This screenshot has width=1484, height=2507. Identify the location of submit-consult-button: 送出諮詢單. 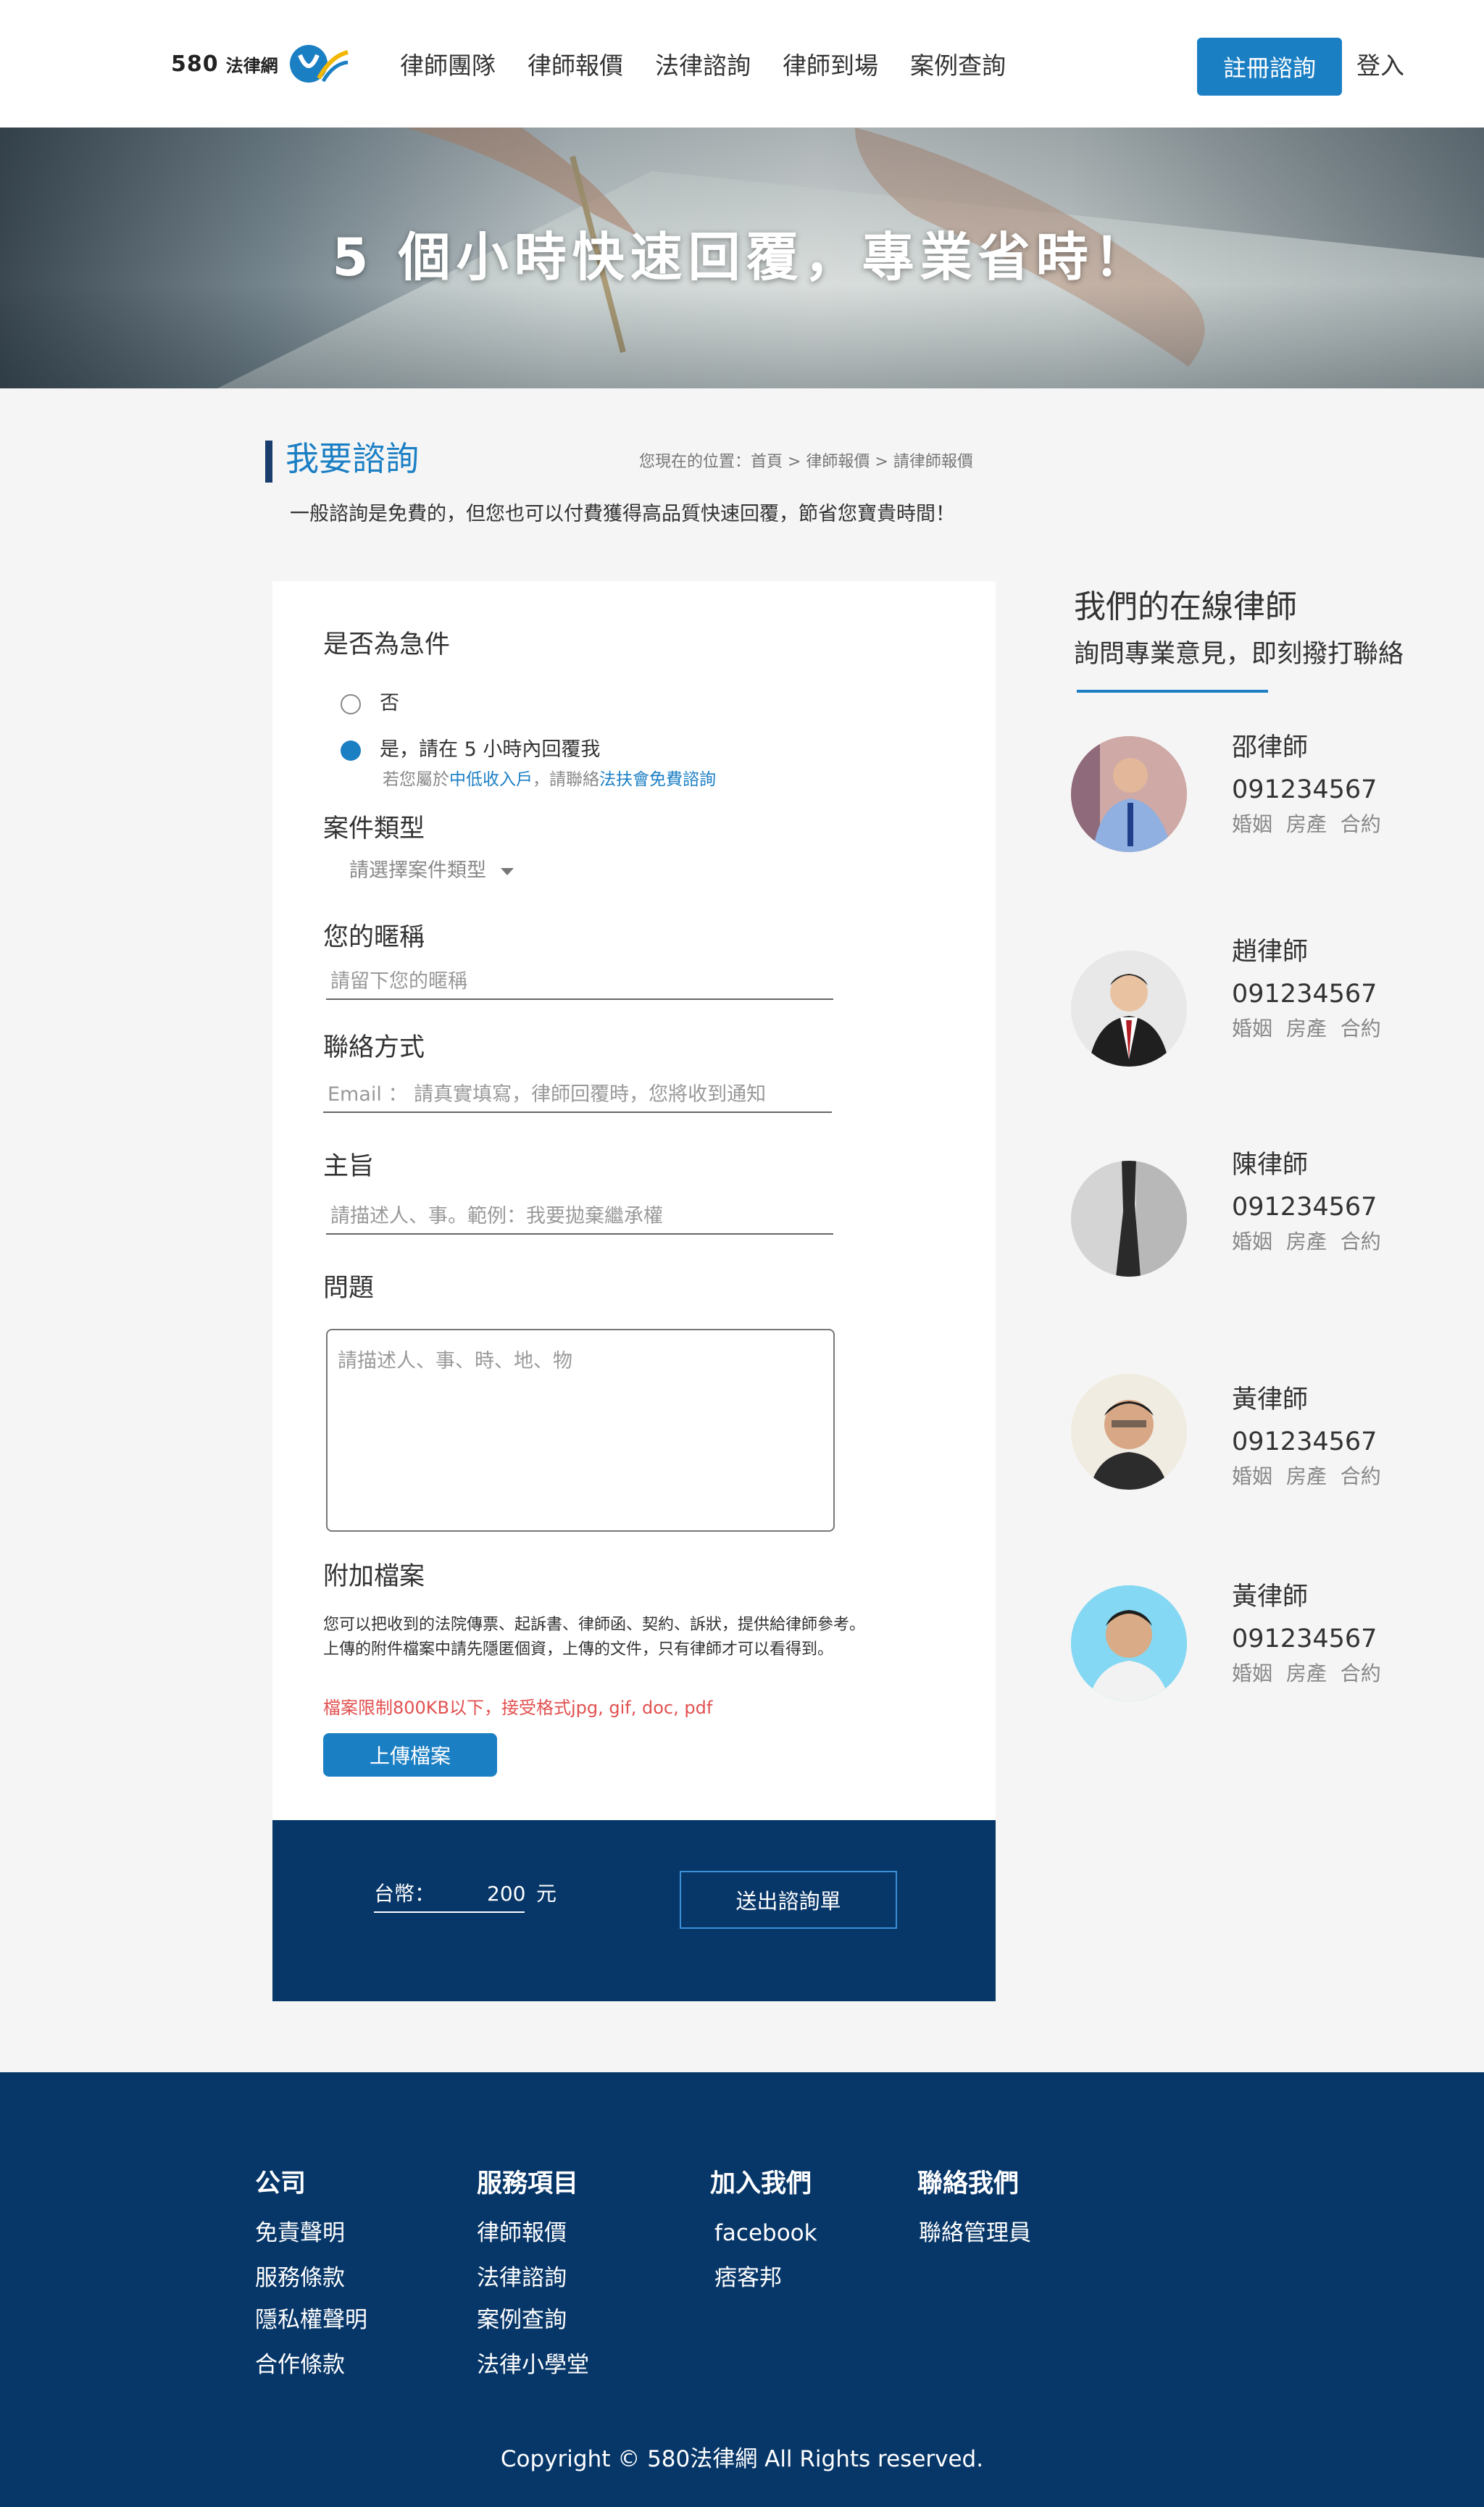
(789, 1900).